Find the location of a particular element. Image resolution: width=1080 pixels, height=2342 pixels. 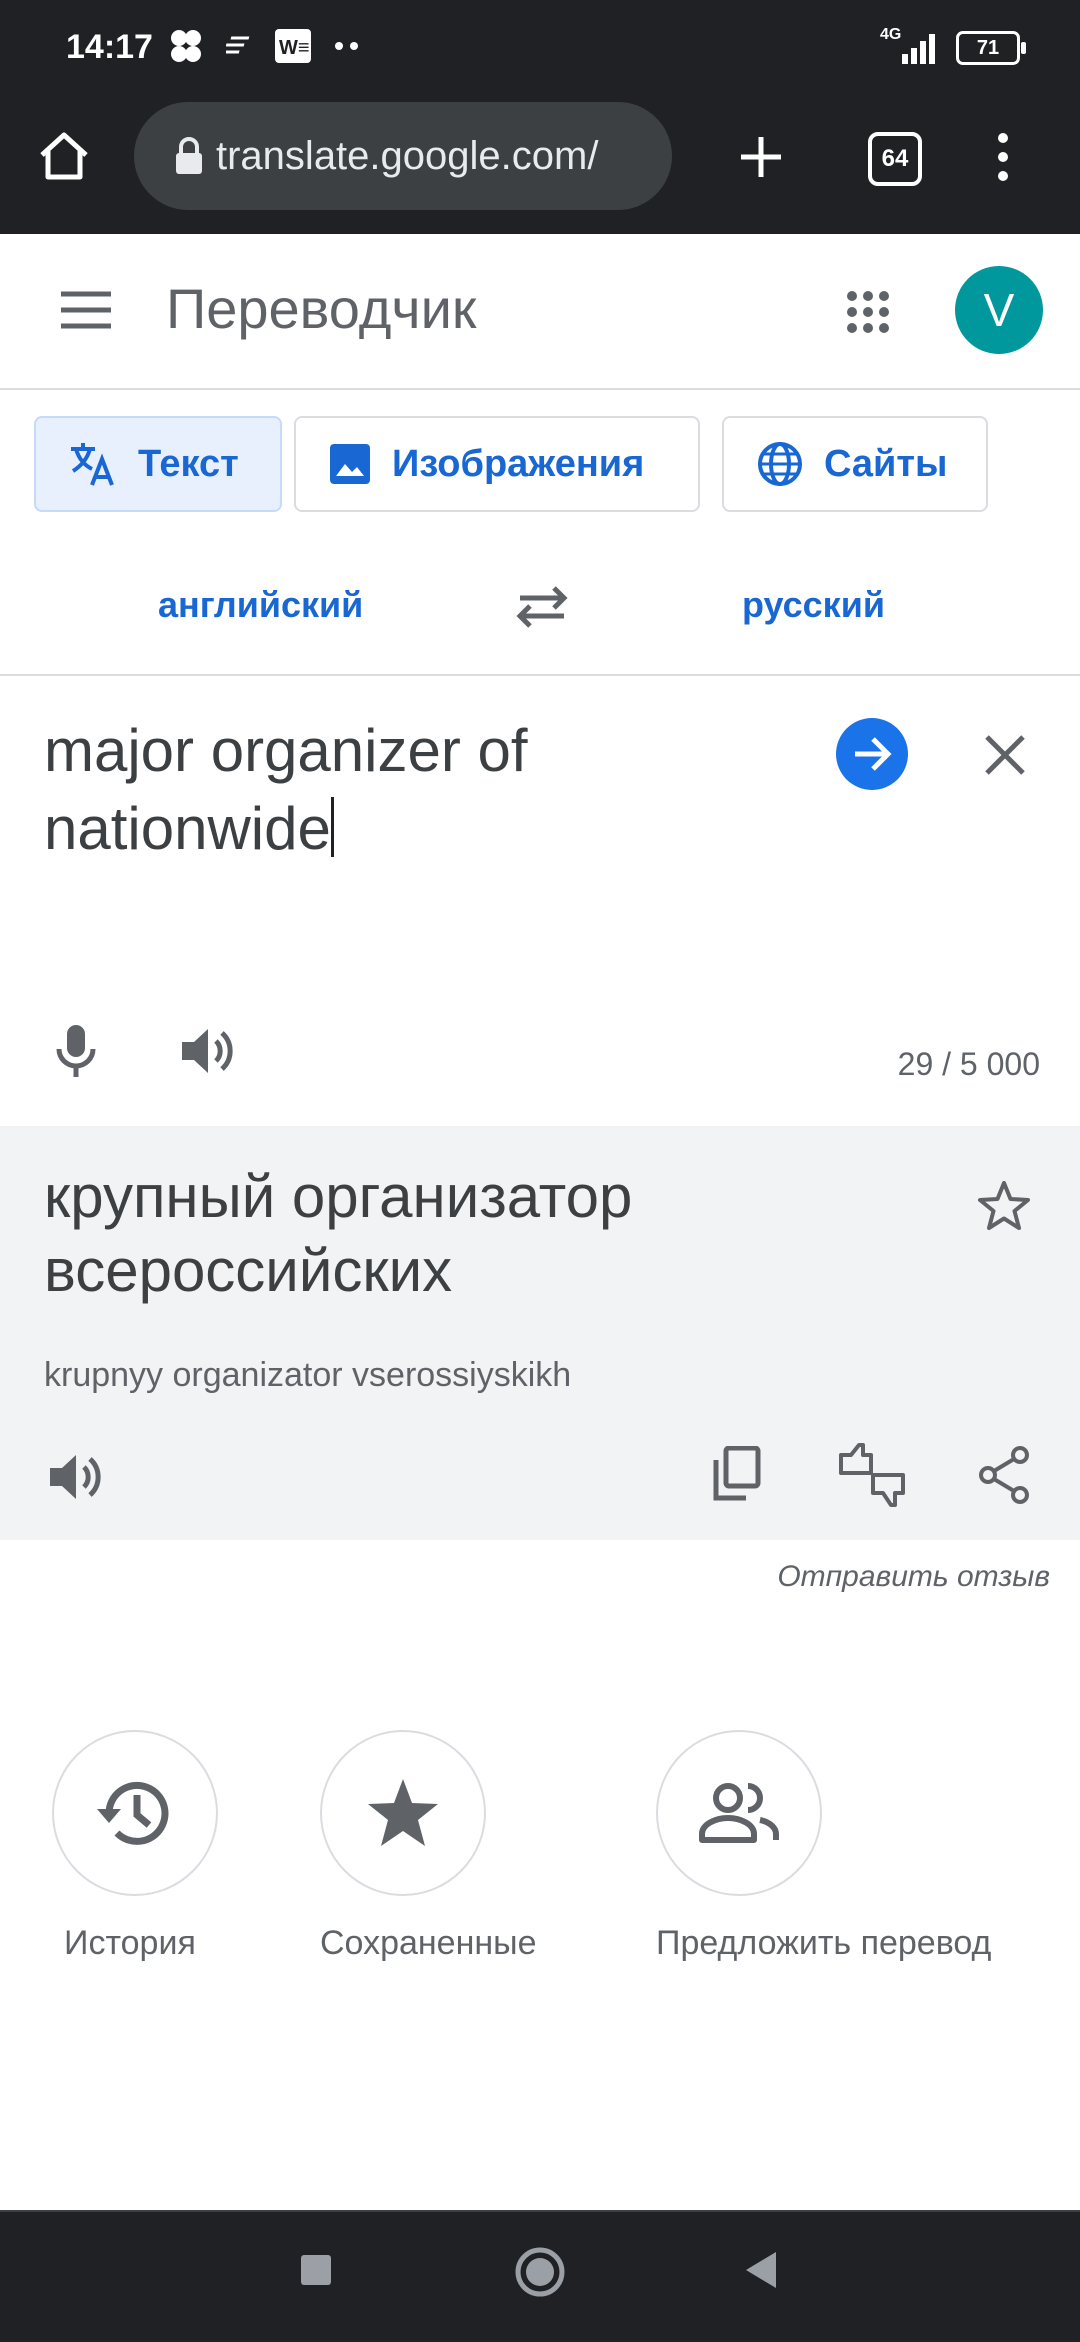

language-selector: английский русский is located at coordinates (540, 608).